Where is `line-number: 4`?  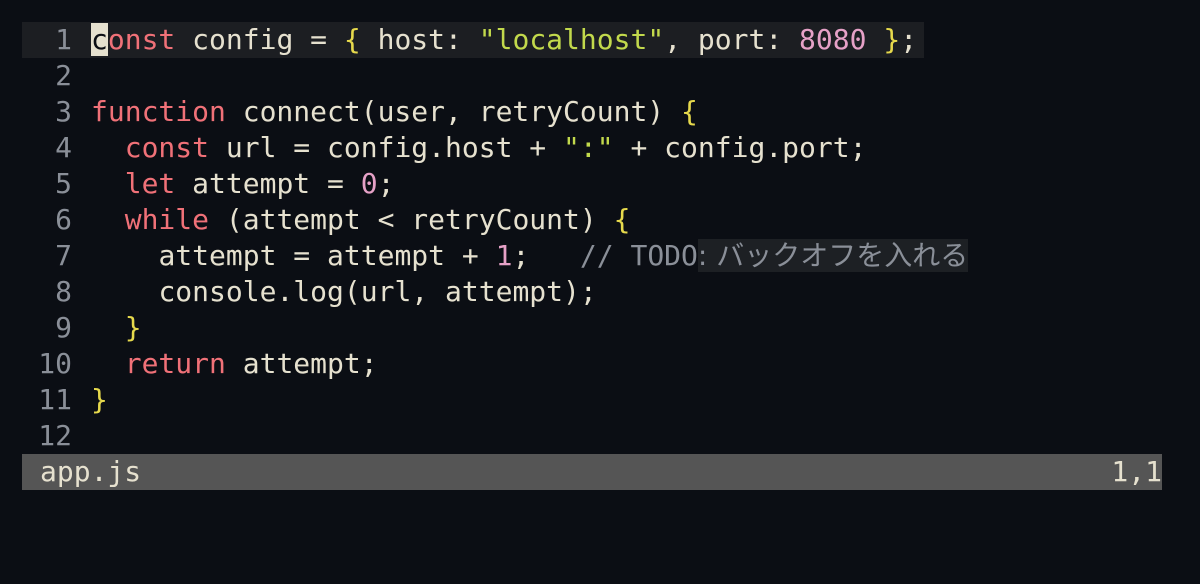
line-number: 4 is located at coordinates (63, 147).